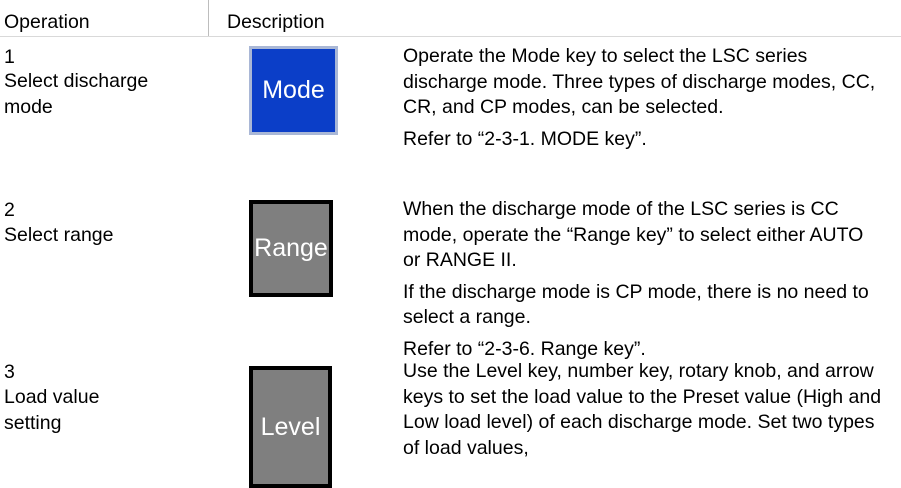 The image size is (901, 488). Describe the element at coordinates (9, 57) in the screenshot. I see `step-number: 1` at that location.